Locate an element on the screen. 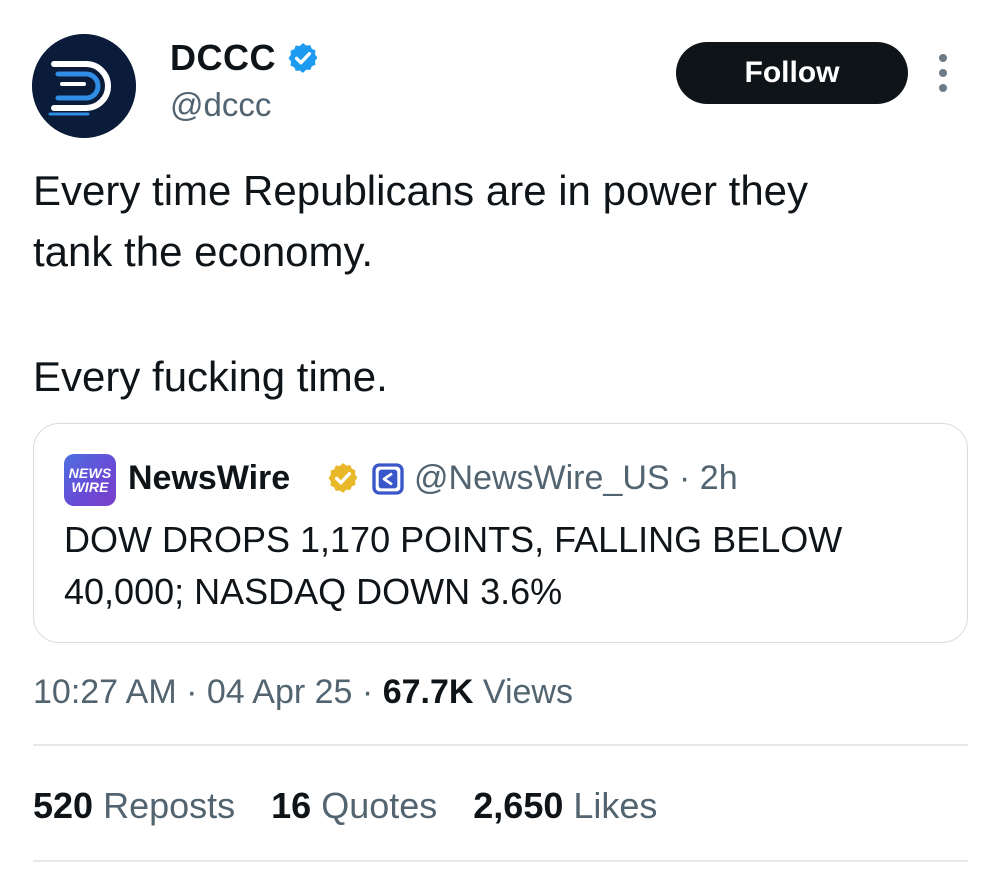  engagement-stats: 520 Reposts 16 Quotes 2,650 Likes is located at coordinates (345, 806).